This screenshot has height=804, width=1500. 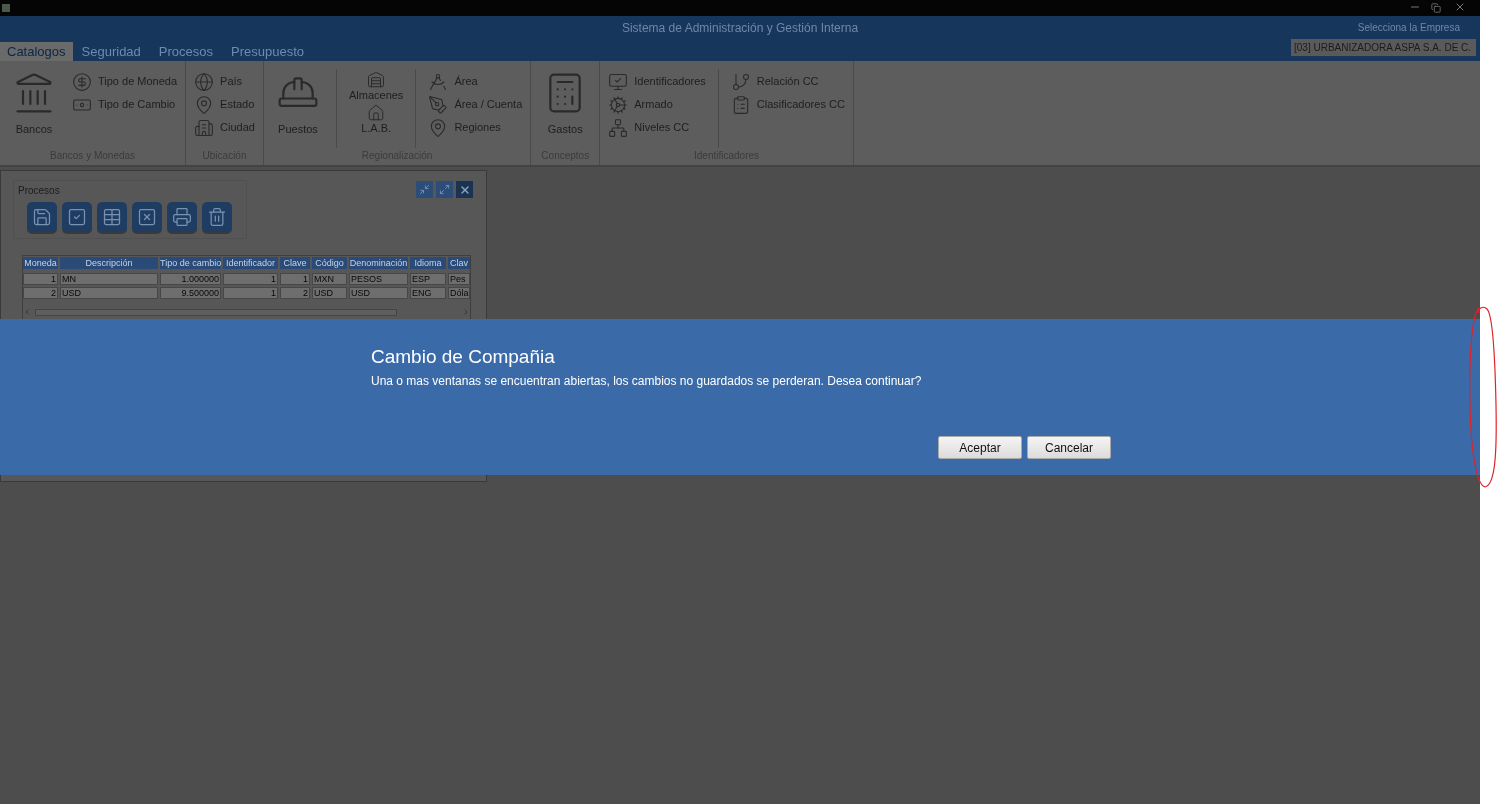 I want to click on dialog-title: Cambio de Compañia, so click(x=463, y=357).